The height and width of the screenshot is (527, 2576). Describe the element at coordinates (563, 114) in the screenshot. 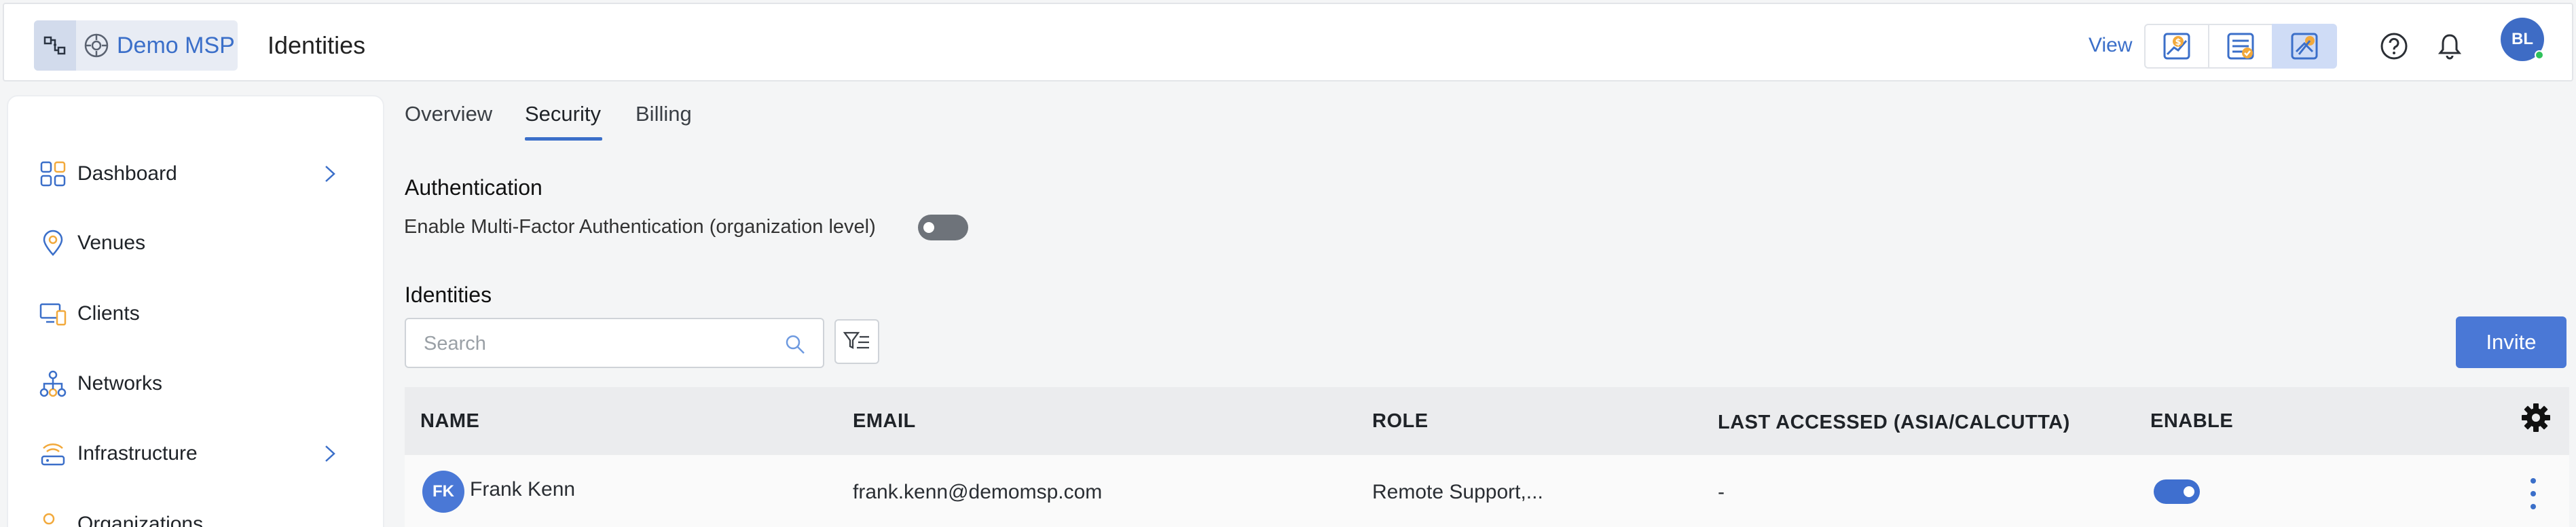

I see `tab-security: Security` at that location.